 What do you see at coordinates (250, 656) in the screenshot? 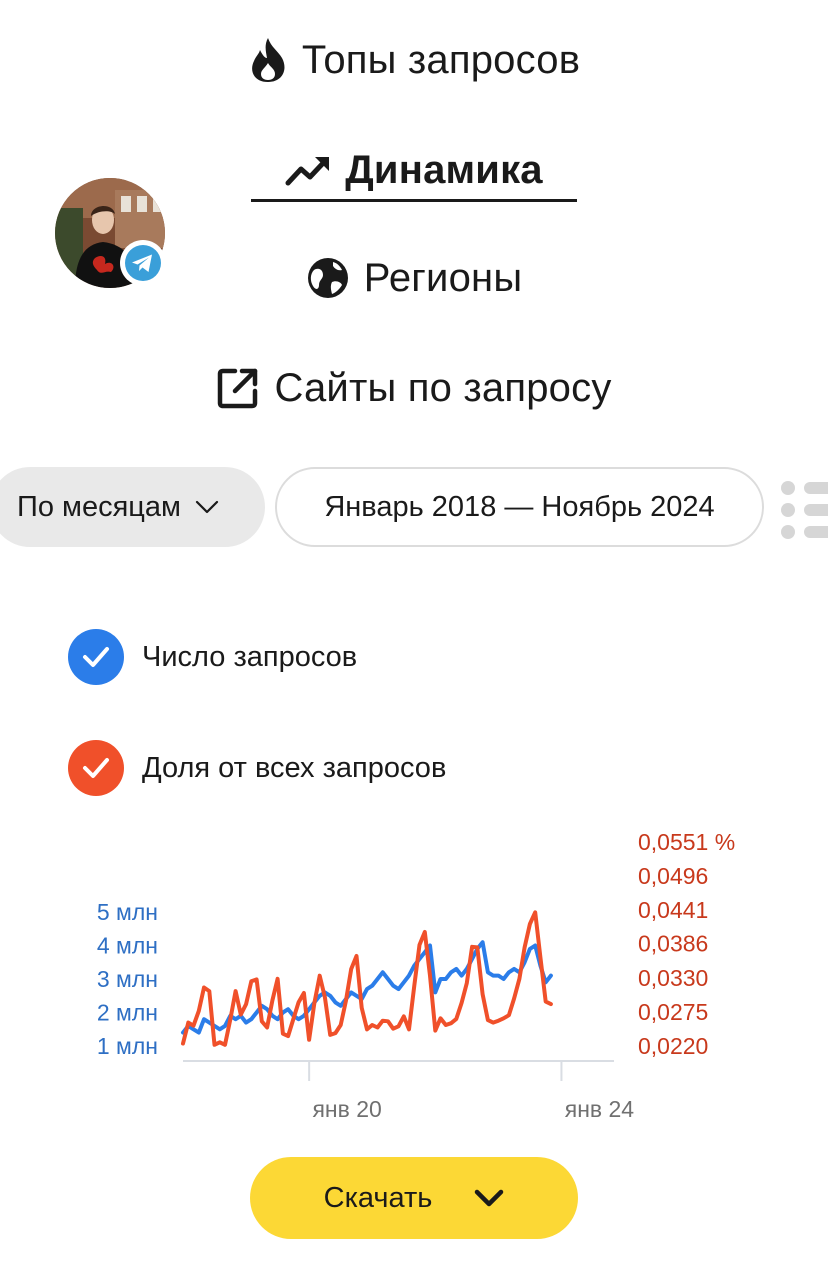
I see `legend-count-label: Число запросов` at bounding box center [250, 656].